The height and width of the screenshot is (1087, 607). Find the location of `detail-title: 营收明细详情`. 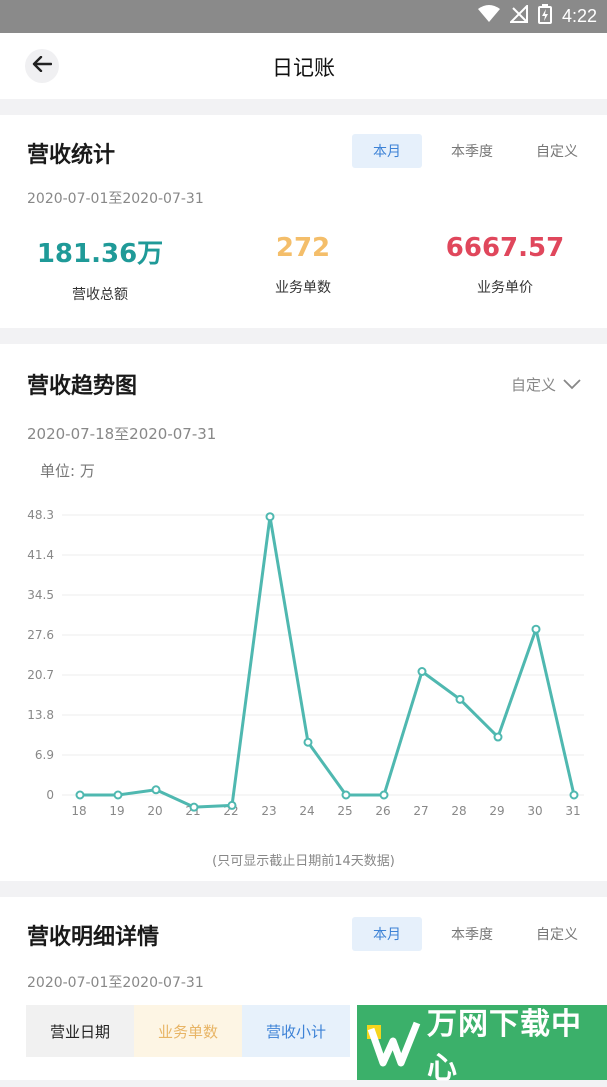

detail-title: 营收明细详情 is located at coordinates (93, 937).